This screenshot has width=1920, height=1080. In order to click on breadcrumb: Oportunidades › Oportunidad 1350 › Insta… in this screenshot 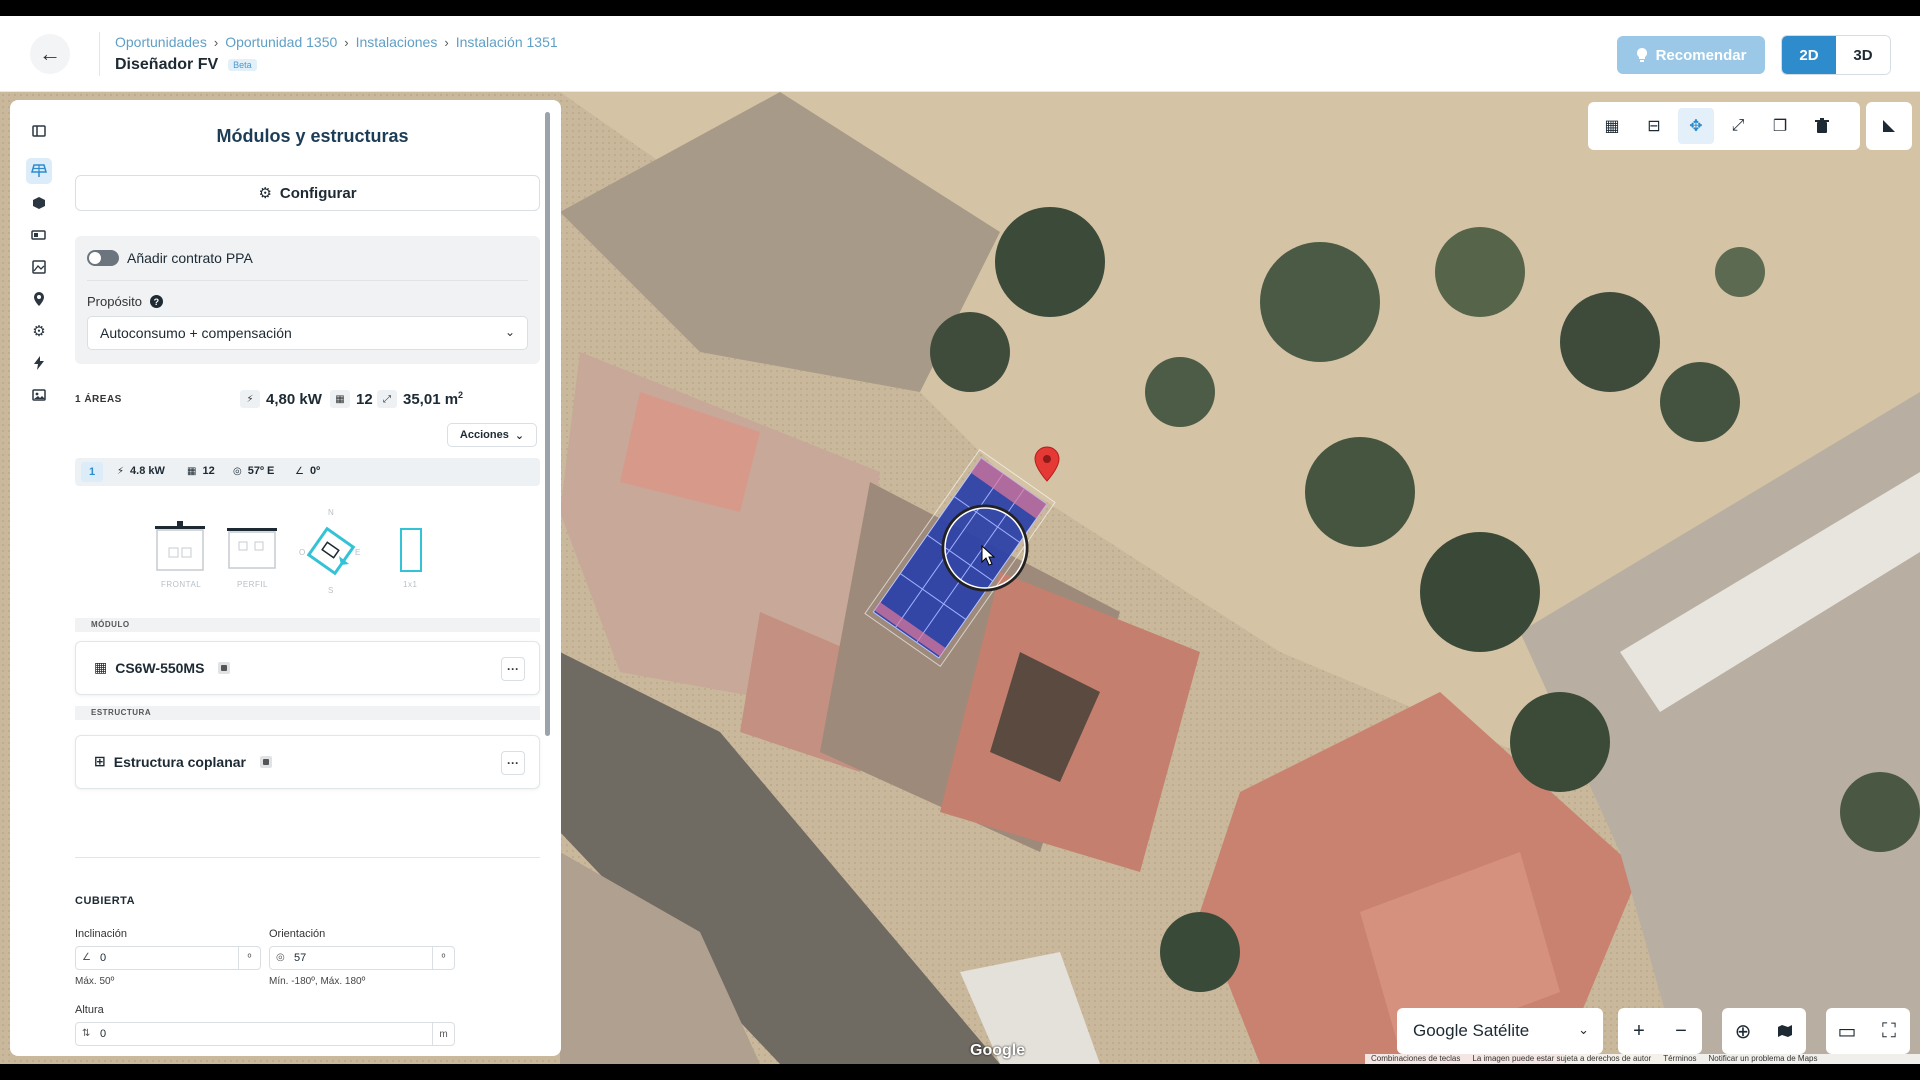, I will do `click(336, 42)`.